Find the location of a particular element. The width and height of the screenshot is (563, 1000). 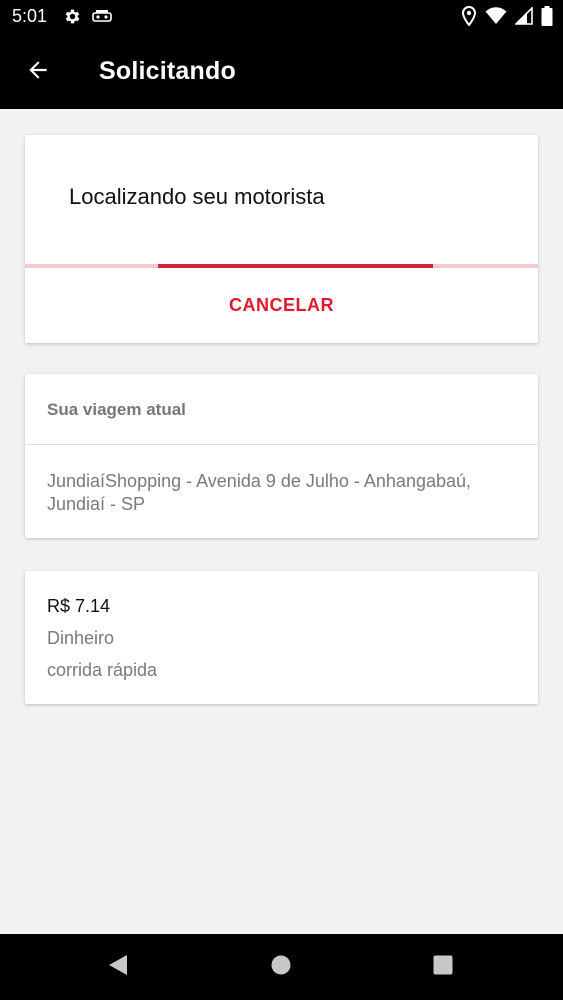

recents-square-icon is located at coordinates (443, 967).